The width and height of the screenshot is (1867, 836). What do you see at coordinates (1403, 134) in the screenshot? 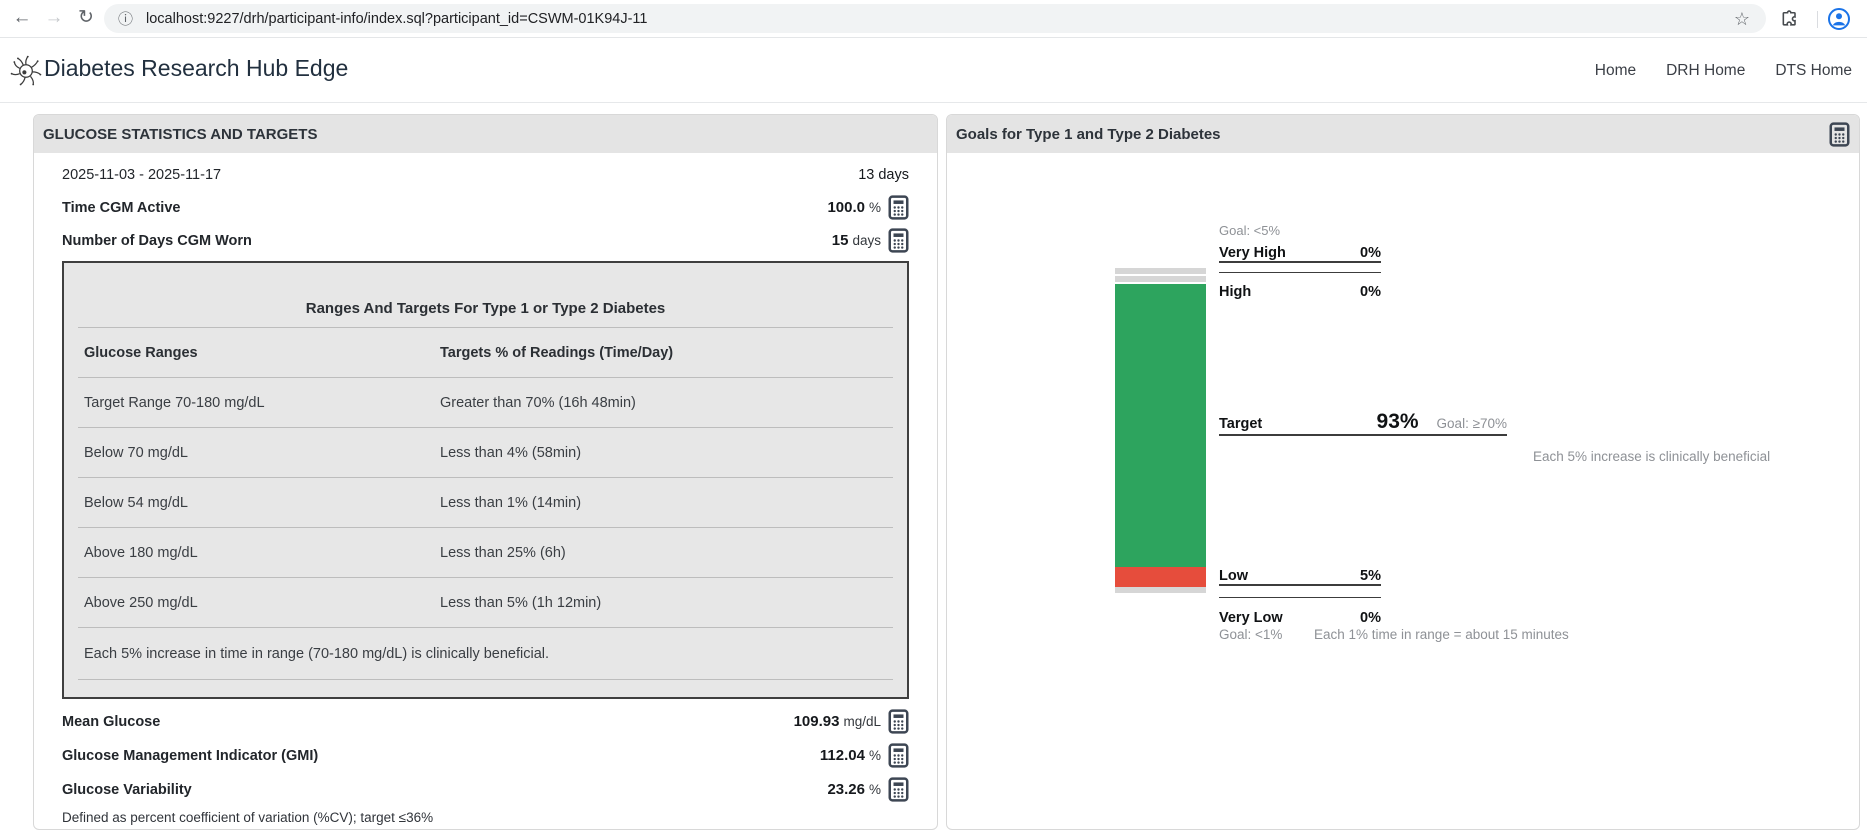
I see `goals-panel-header: Goals for Type 1 and Type 2 Diabetes` at bounding box center [1403, 134].